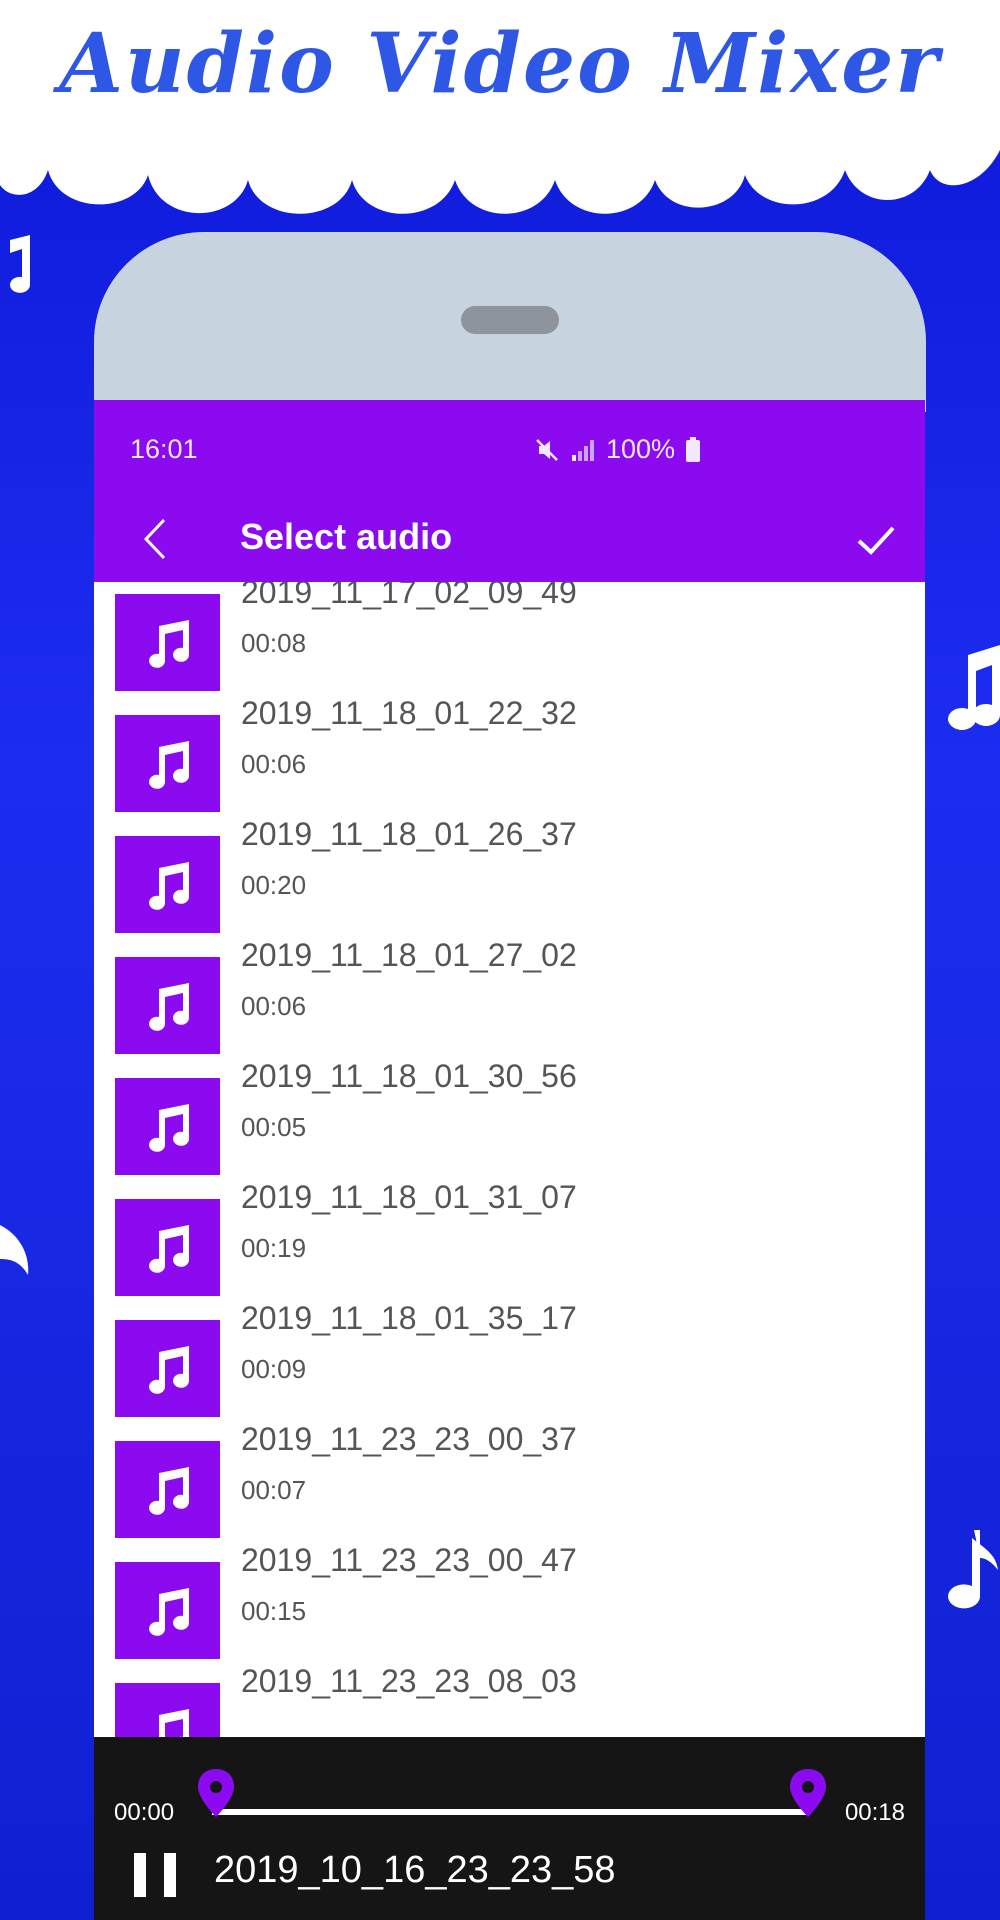  Describe the element at coordinates (547, 449) in the screenshot. I see `mute-icon` at that location.